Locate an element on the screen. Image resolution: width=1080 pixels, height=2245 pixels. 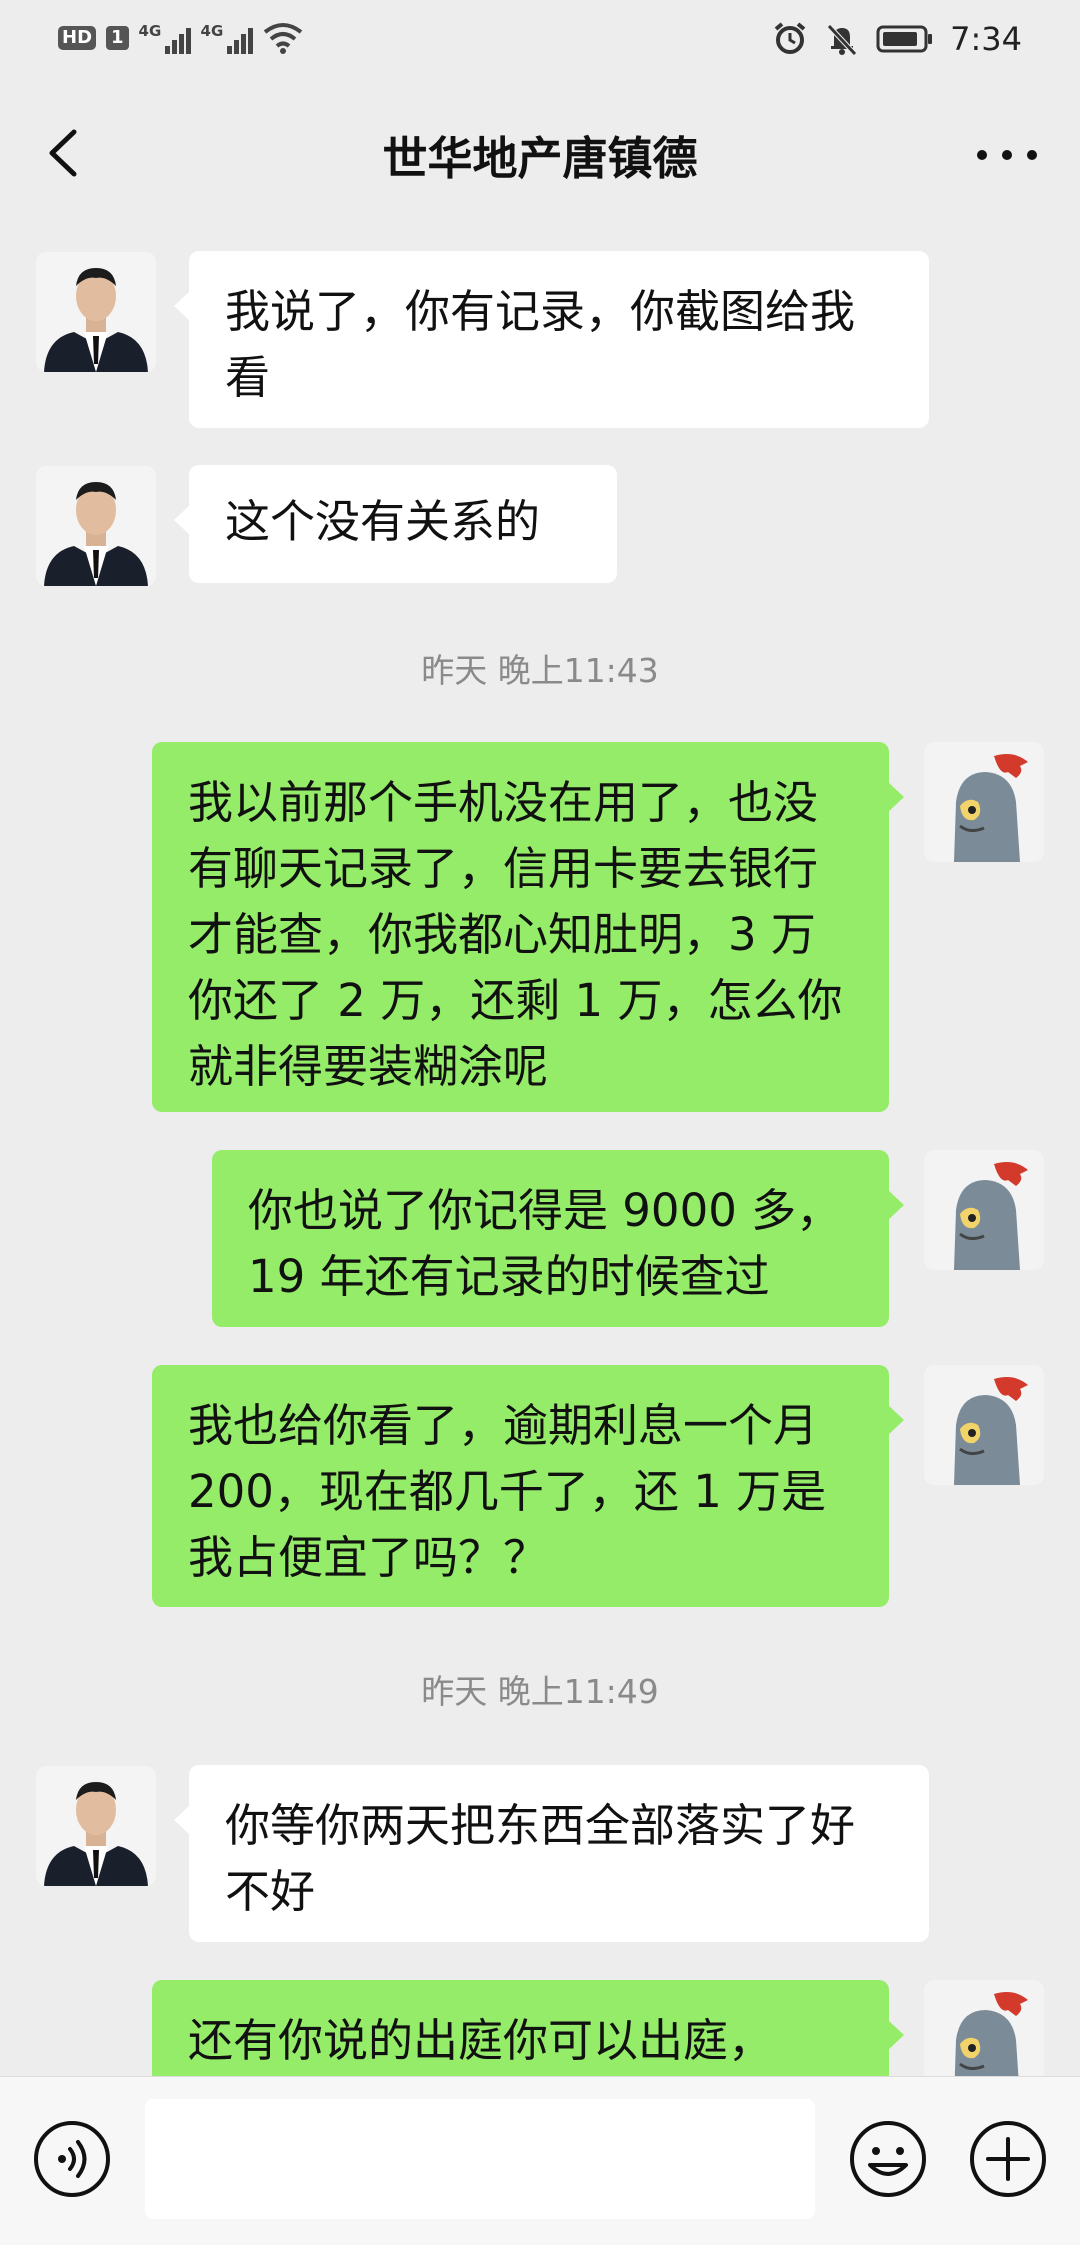
incoming-message-bubble: 这个没有关系的 is located at coordinates (395, 524).